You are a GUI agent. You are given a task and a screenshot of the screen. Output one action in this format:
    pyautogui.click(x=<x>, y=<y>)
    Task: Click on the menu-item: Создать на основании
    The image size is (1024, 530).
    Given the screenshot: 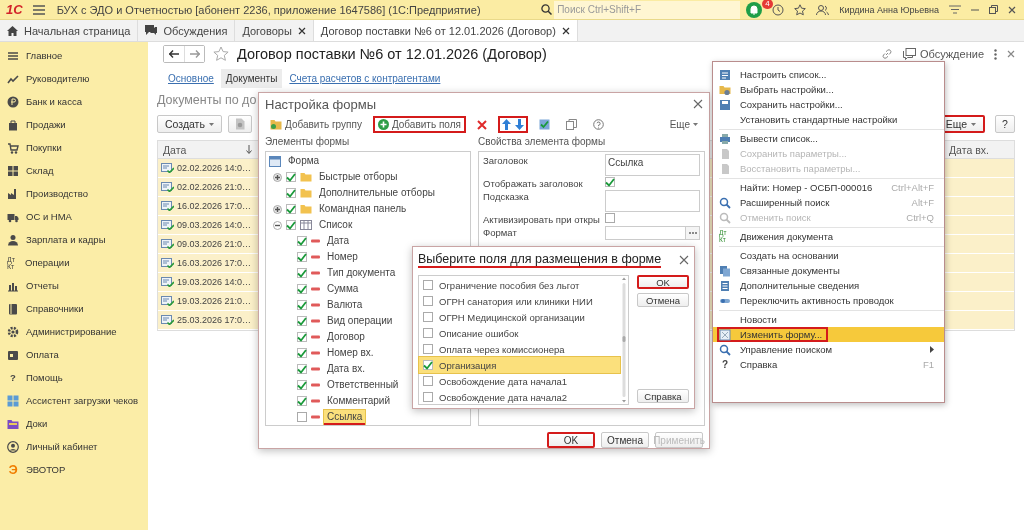 What is the action you would take?
    pyautogui.click(x=828, y=255)
    